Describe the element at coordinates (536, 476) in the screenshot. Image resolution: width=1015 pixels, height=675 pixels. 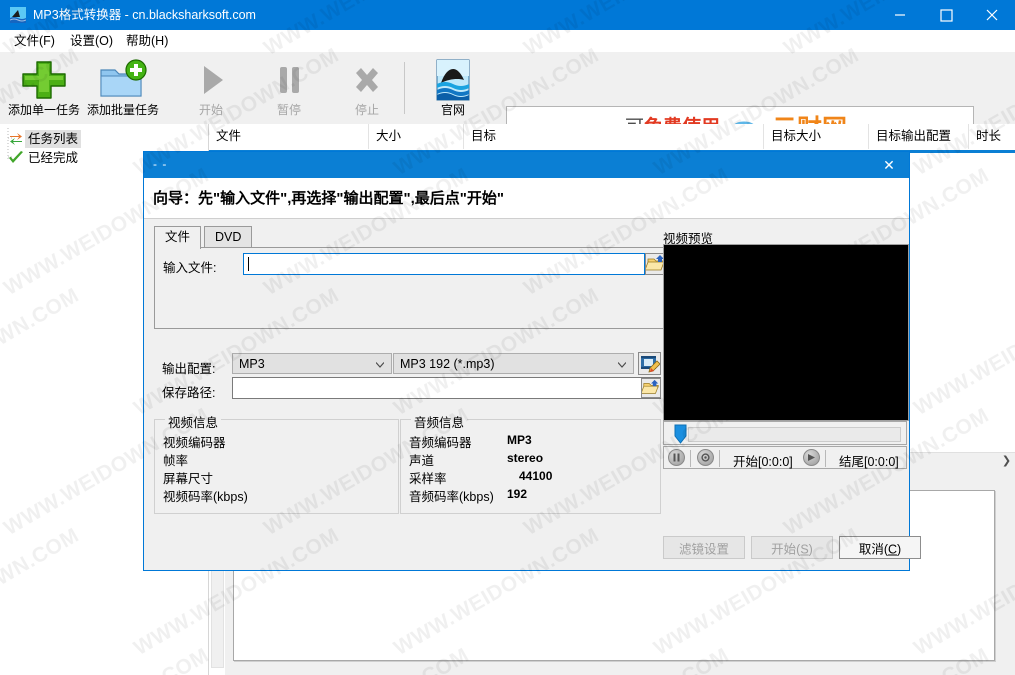
I see `sample-rate-value: 44100` at that location.